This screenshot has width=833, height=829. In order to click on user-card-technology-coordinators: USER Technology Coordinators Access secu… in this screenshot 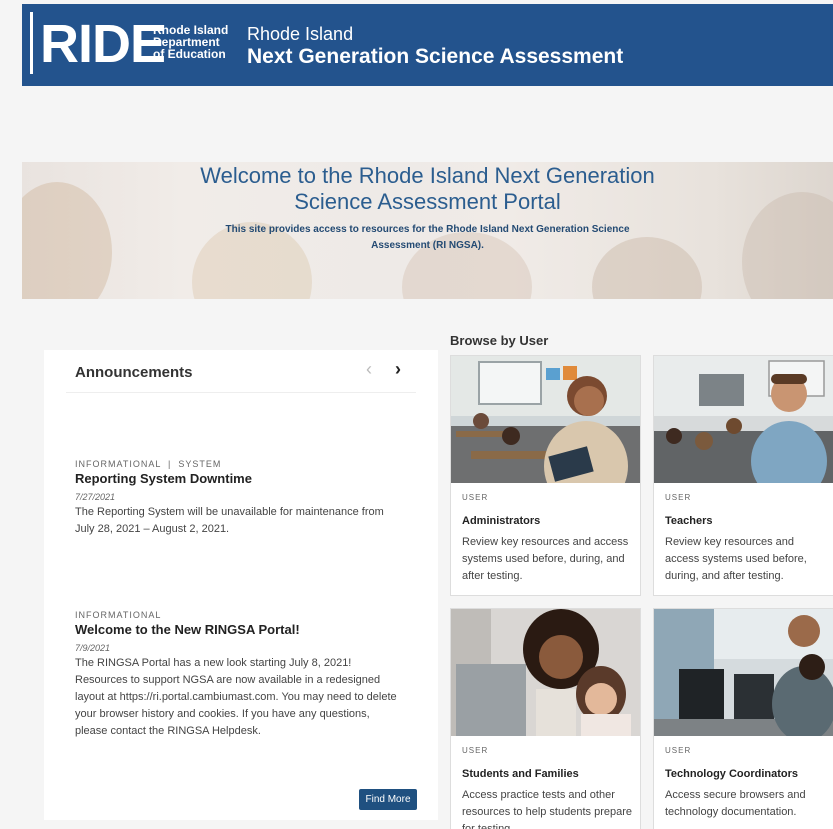, I will do `click(743, 718)`.